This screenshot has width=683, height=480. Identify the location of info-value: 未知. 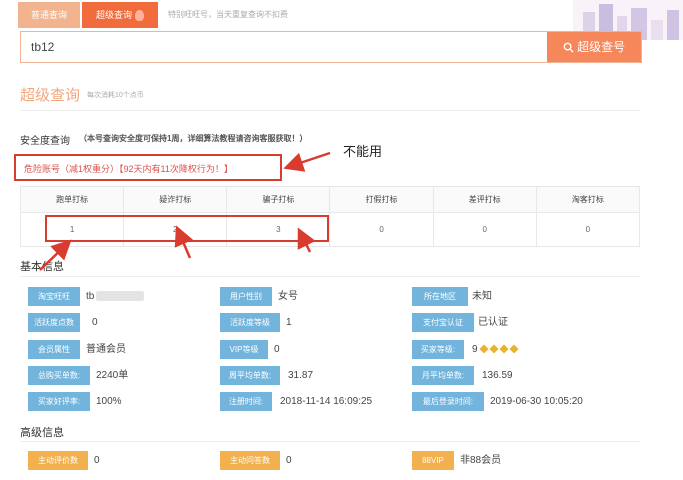
(482, 296).